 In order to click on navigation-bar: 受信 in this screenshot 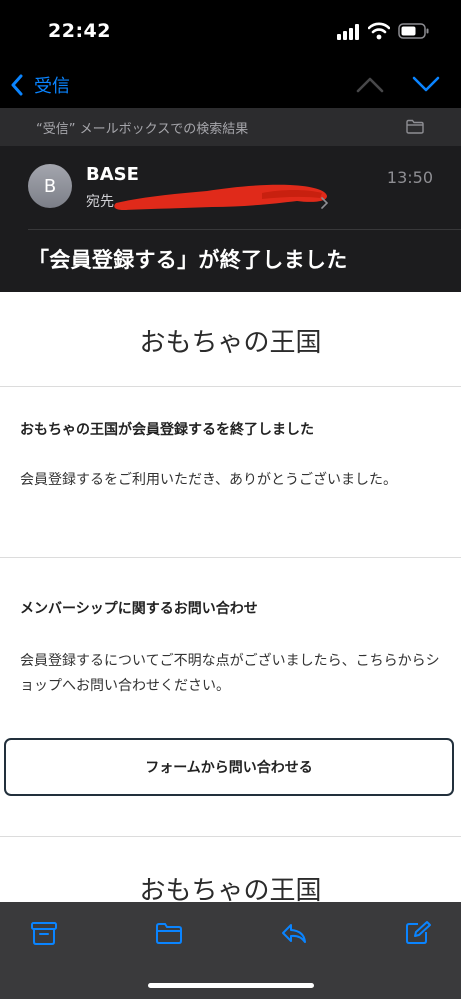, I will do `click(230, 85)`.